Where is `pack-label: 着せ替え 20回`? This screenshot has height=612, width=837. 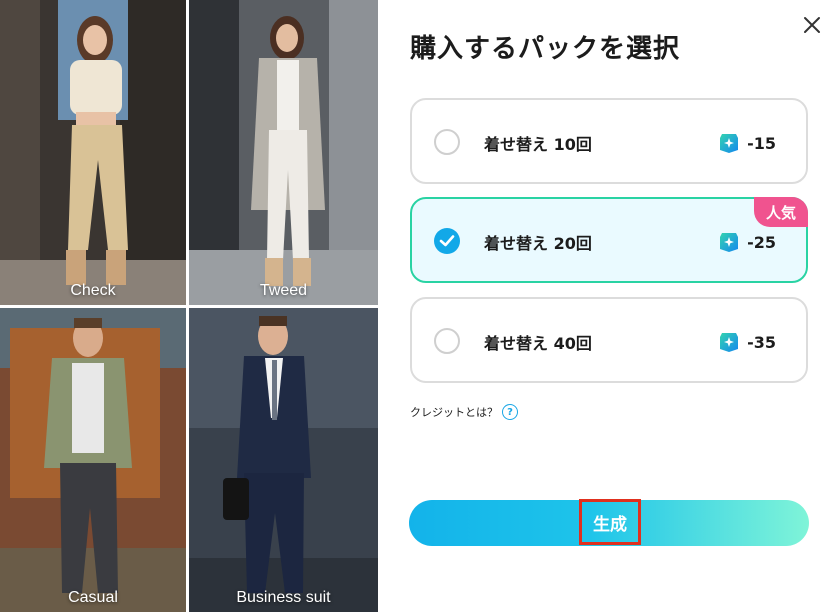 pack-label: 着せ替え 20回 is located at coordinates (538, 243).